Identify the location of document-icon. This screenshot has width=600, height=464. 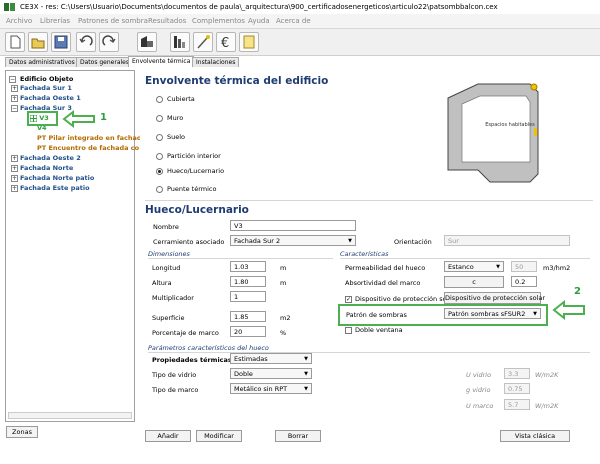
(249, 42).